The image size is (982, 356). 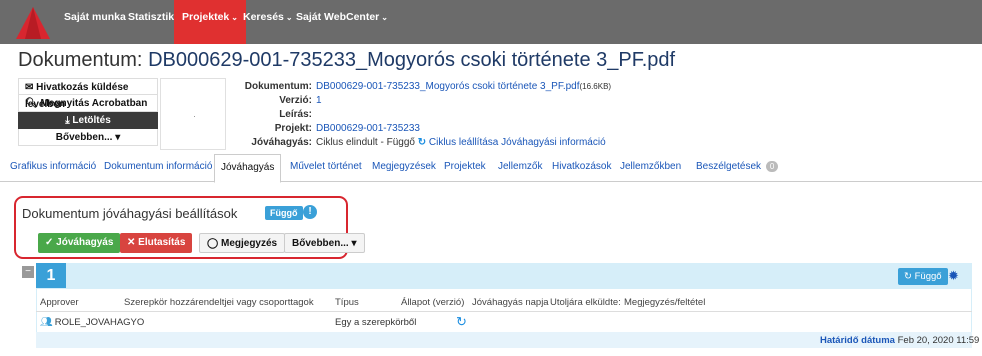 What do you see at coordinates (46, 322) in the screenshot?
I see `users-icon: 👥︎` at bounding box center [46, 322].